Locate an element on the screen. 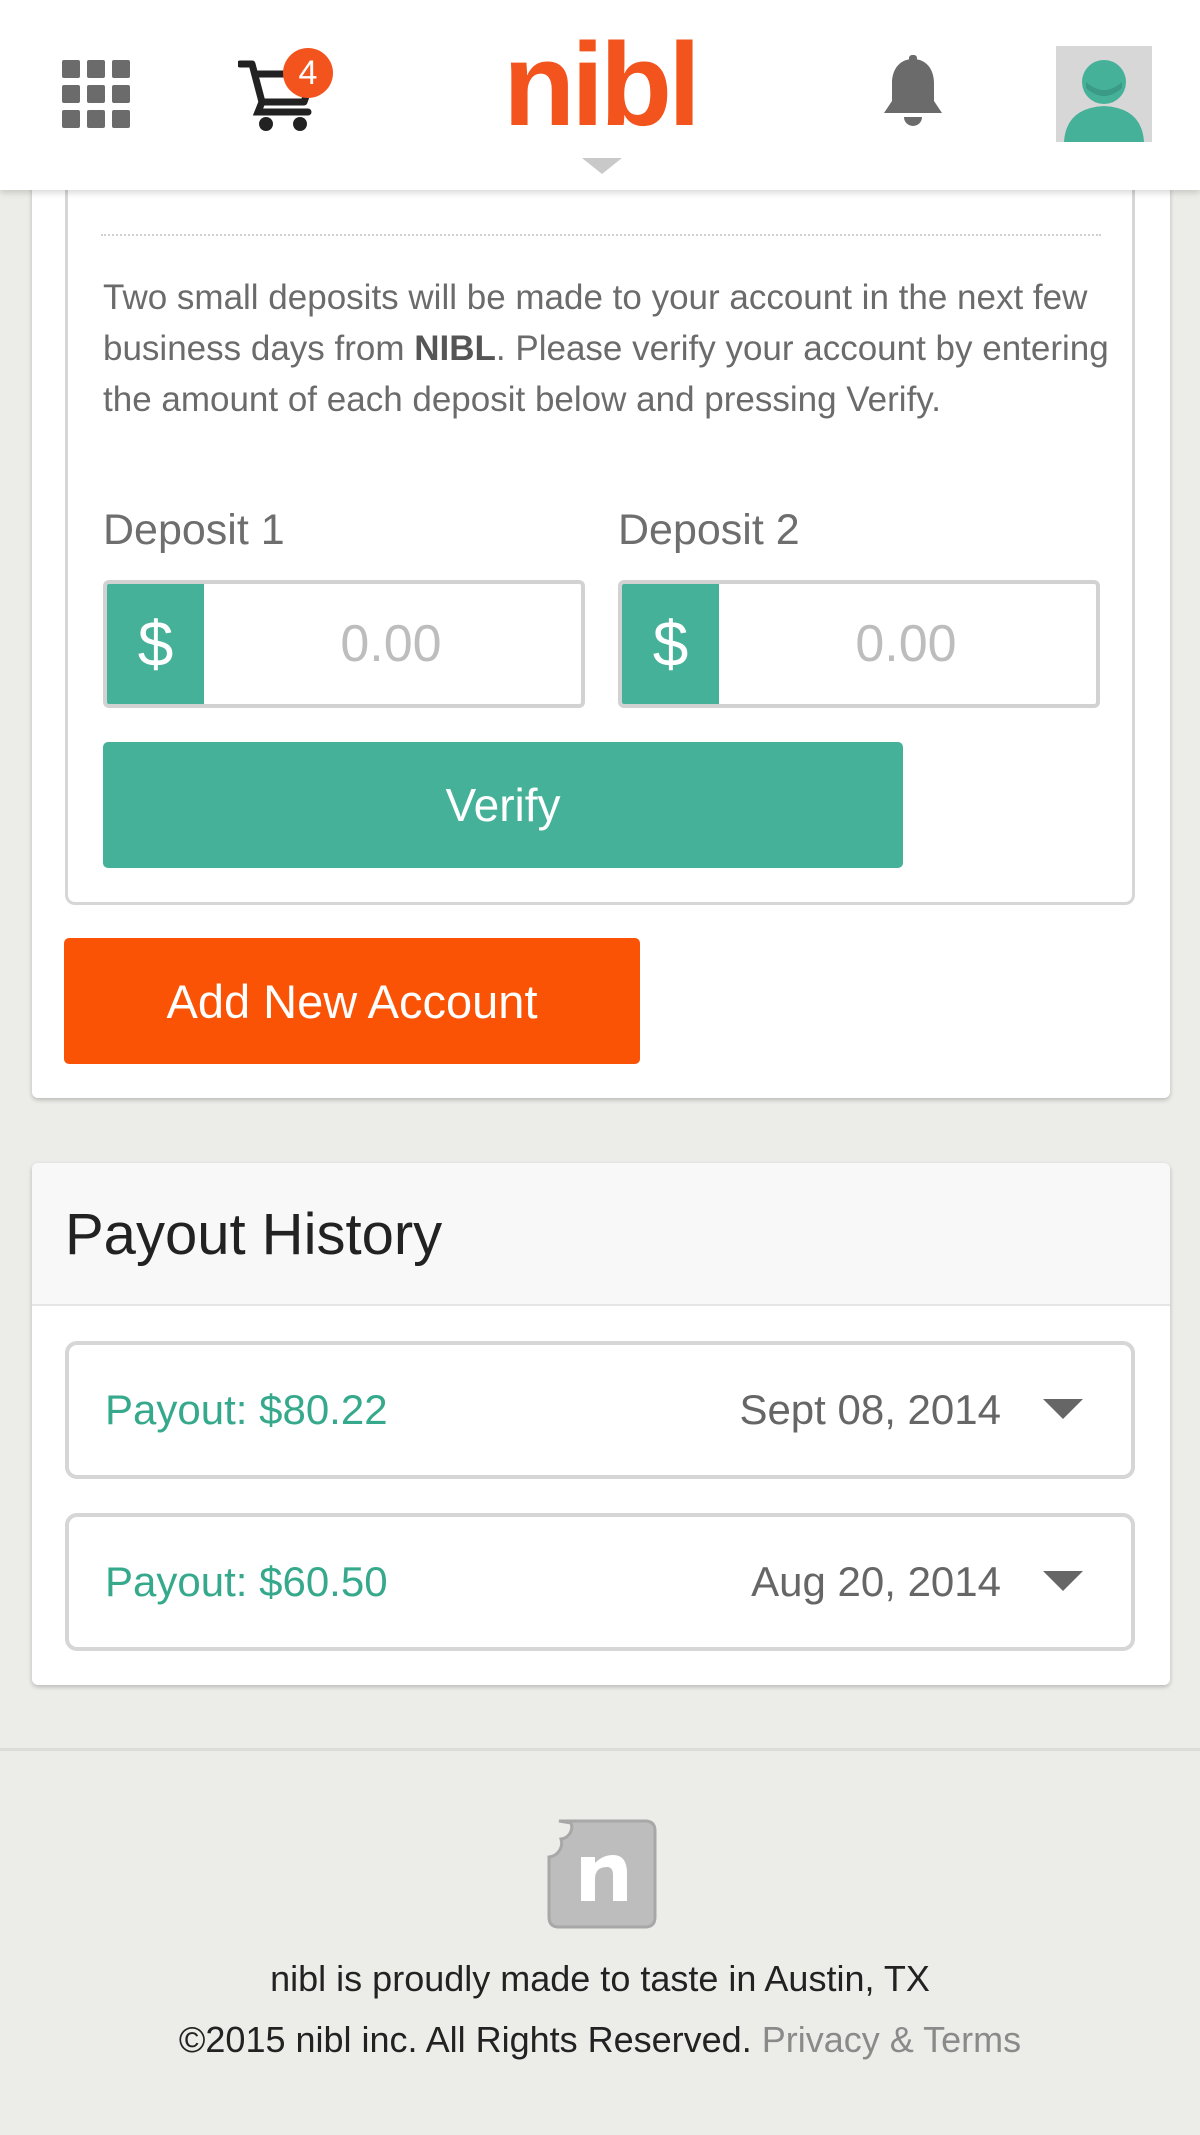  top-navigation-bar: 4 nibl is located at coordinates (600, 95).